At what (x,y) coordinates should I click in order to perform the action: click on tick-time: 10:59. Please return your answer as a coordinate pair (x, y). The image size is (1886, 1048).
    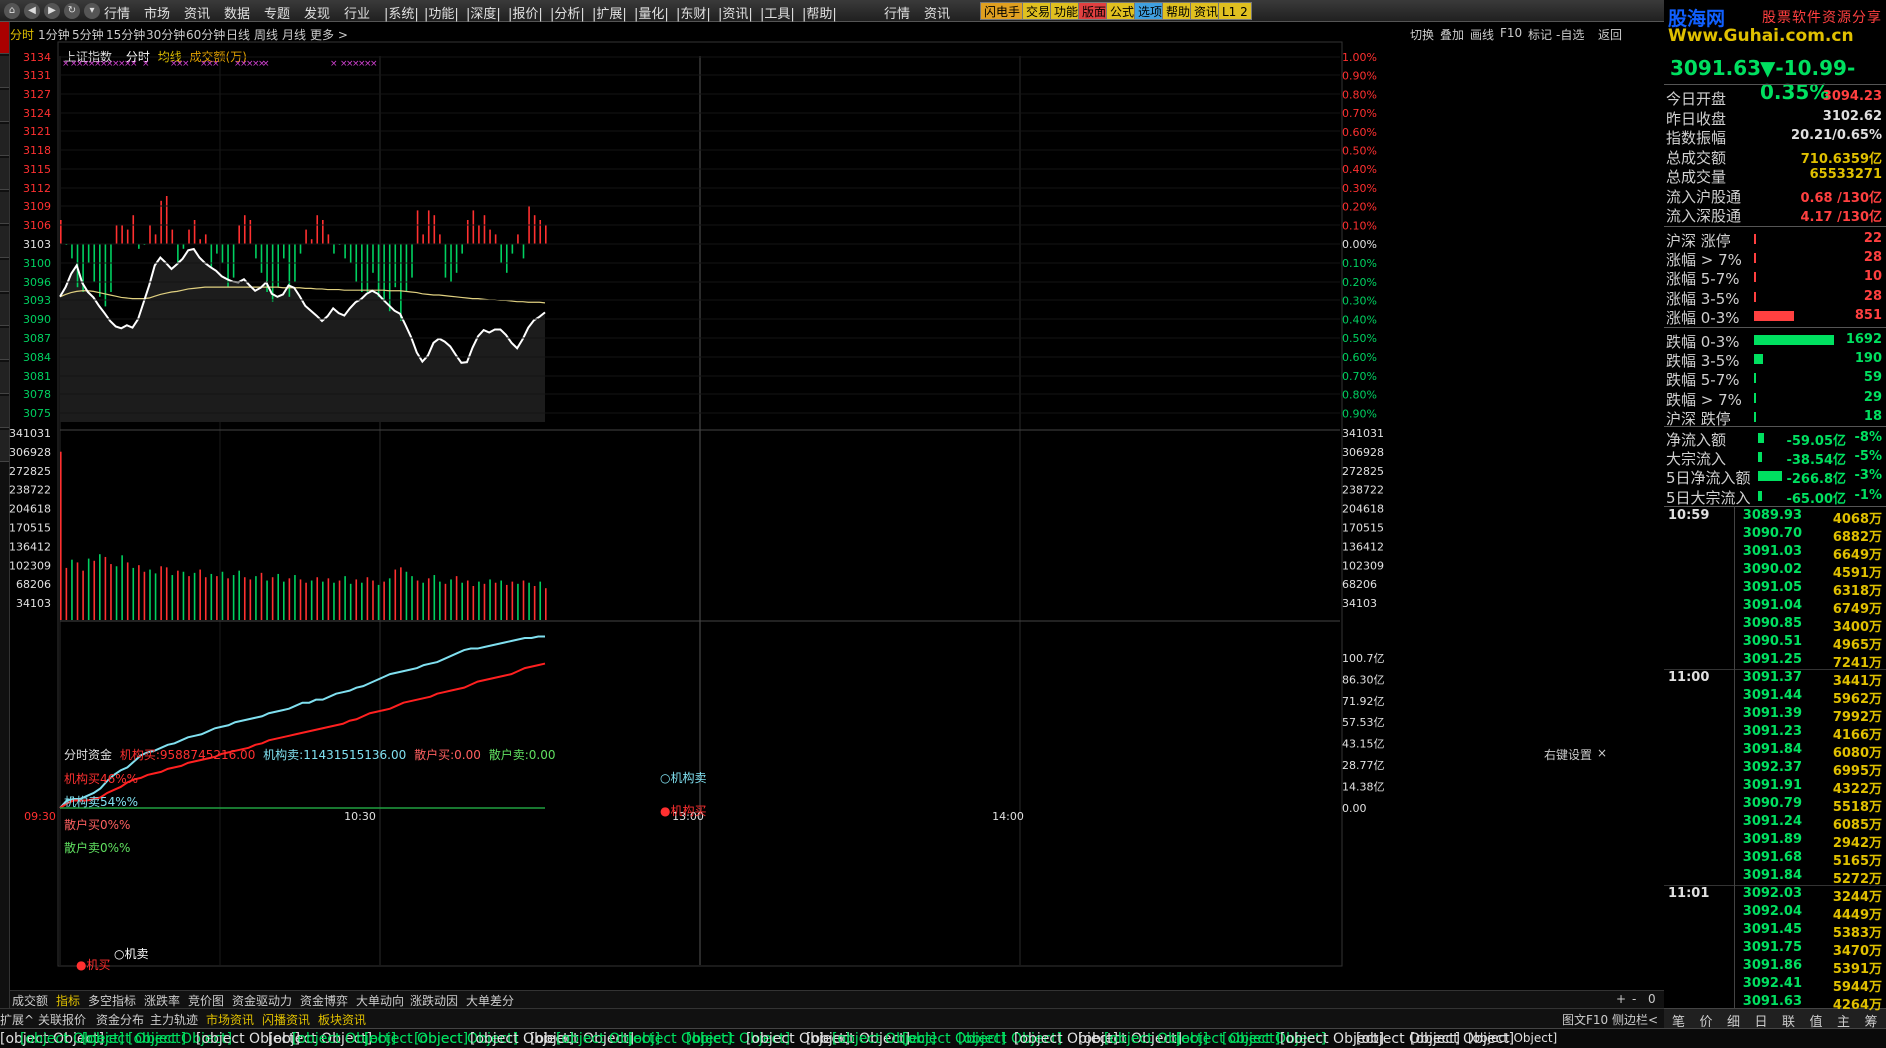
    Looking at the image, I should click on (1689, 515).